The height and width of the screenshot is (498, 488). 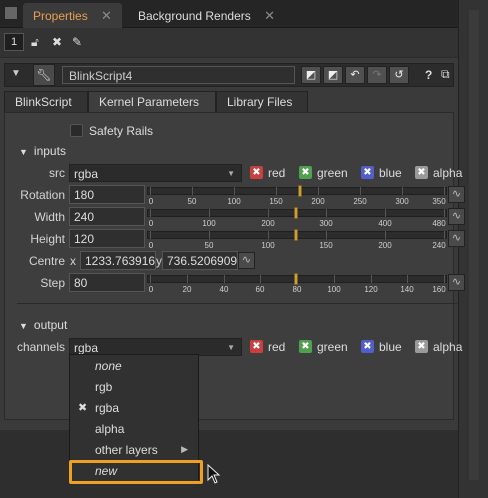 What do you see at coordinates (355, 75) in the screenshot?
I see `undo-icon: ↶` at bounding box center [355, 75].